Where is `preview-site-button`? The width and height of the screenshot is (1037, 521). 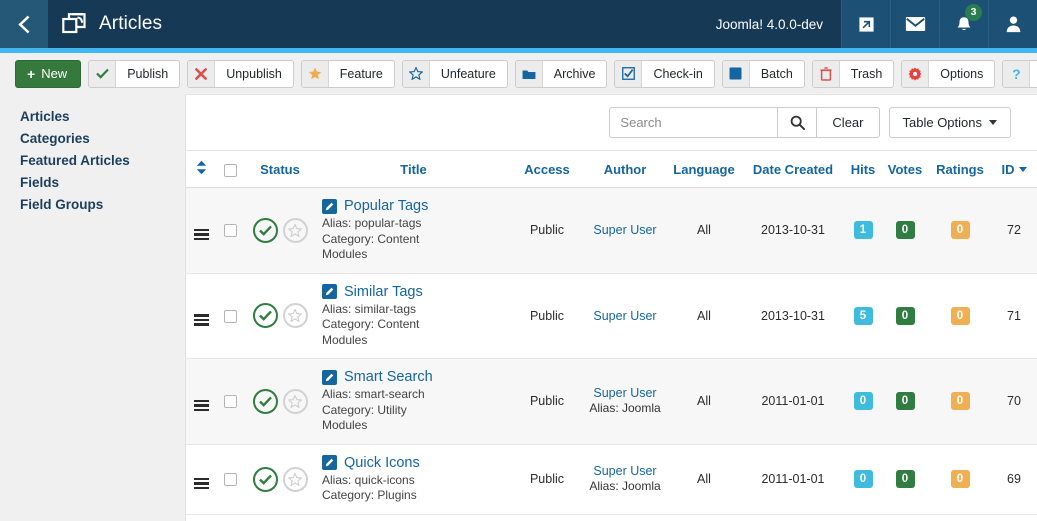 preview-site-button is located at coordinates (865, 24).